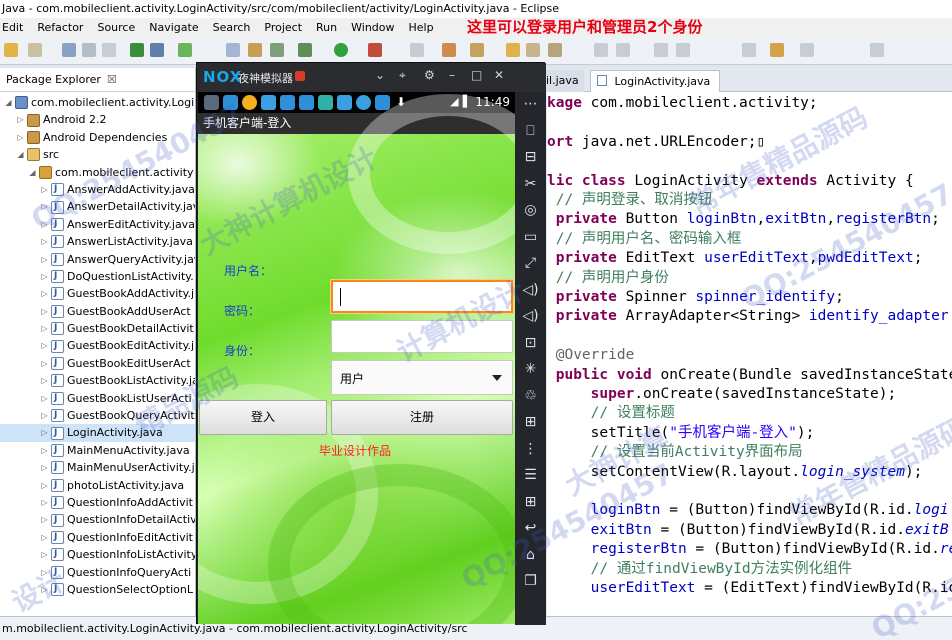  Describe the element at coordinates (283, 27) in the screenshot. I see `menu-project: Project` at that location.